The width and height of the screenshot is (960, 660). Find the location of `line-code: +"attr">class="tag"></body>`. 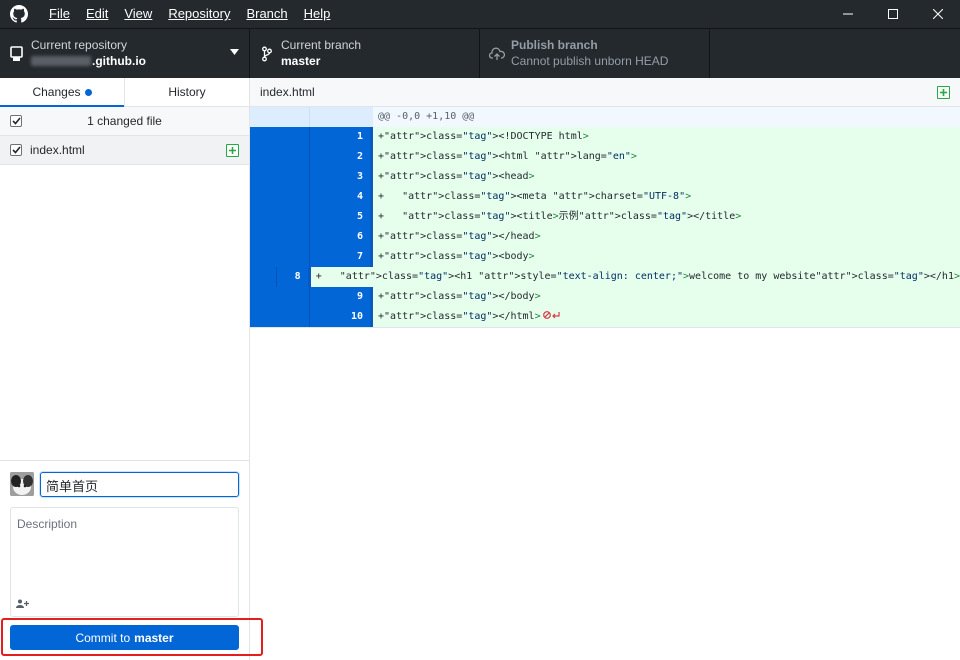

line-code: +"attr">class="tag"></body> is located at coordinates (666, 297).